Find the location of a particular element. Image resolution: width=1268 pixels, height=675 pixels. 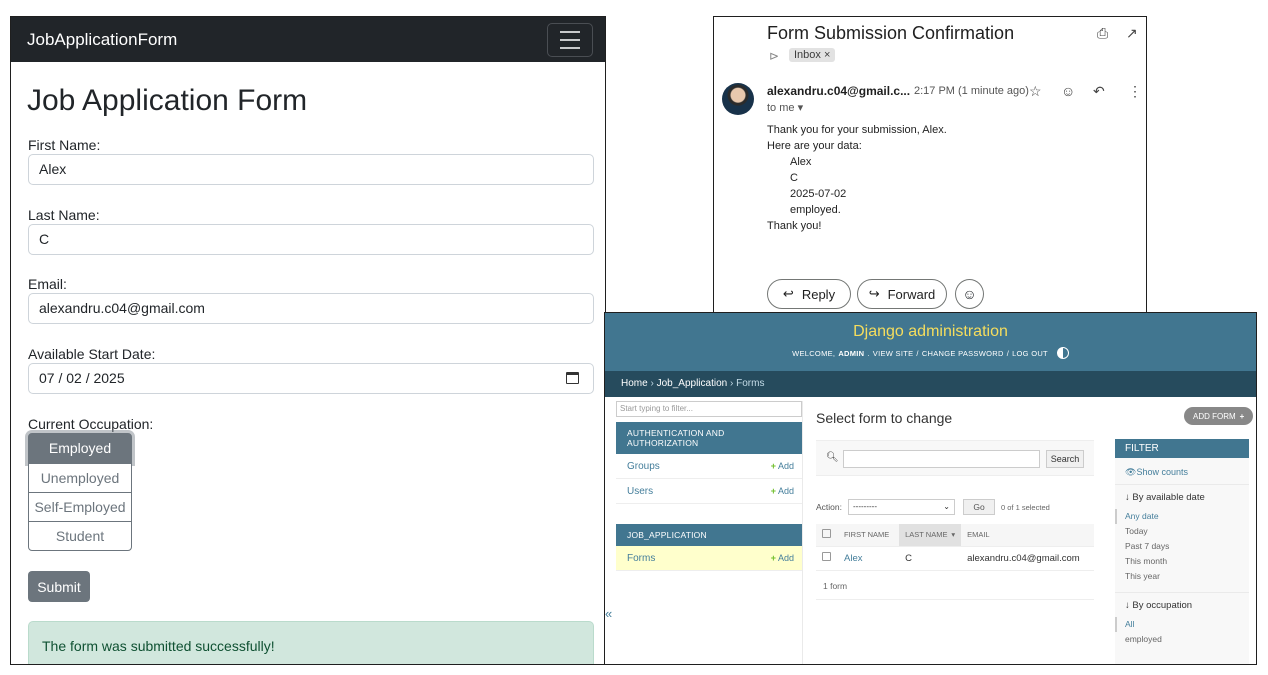

auth-section-caption: AUTHENTICATION AND AUTHORIZATION is located at coordinates (709, 438).